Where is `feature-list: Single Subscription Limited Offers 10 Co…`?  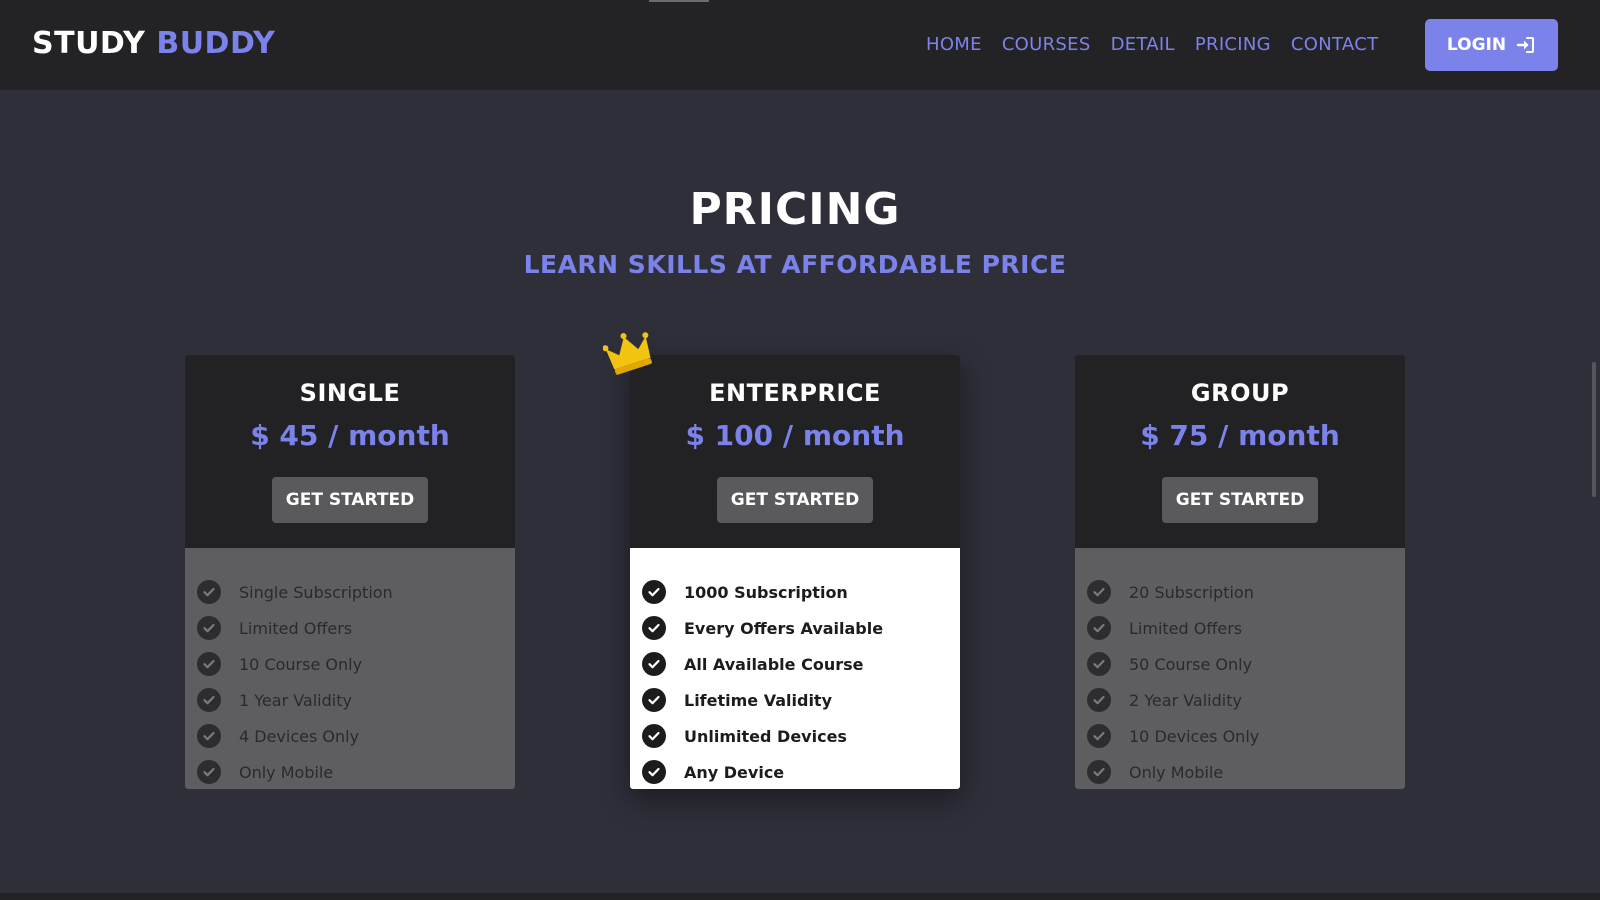 feature-list: Single Subscription Limited Offers 10 Co… is located at coordinates (350, 668).